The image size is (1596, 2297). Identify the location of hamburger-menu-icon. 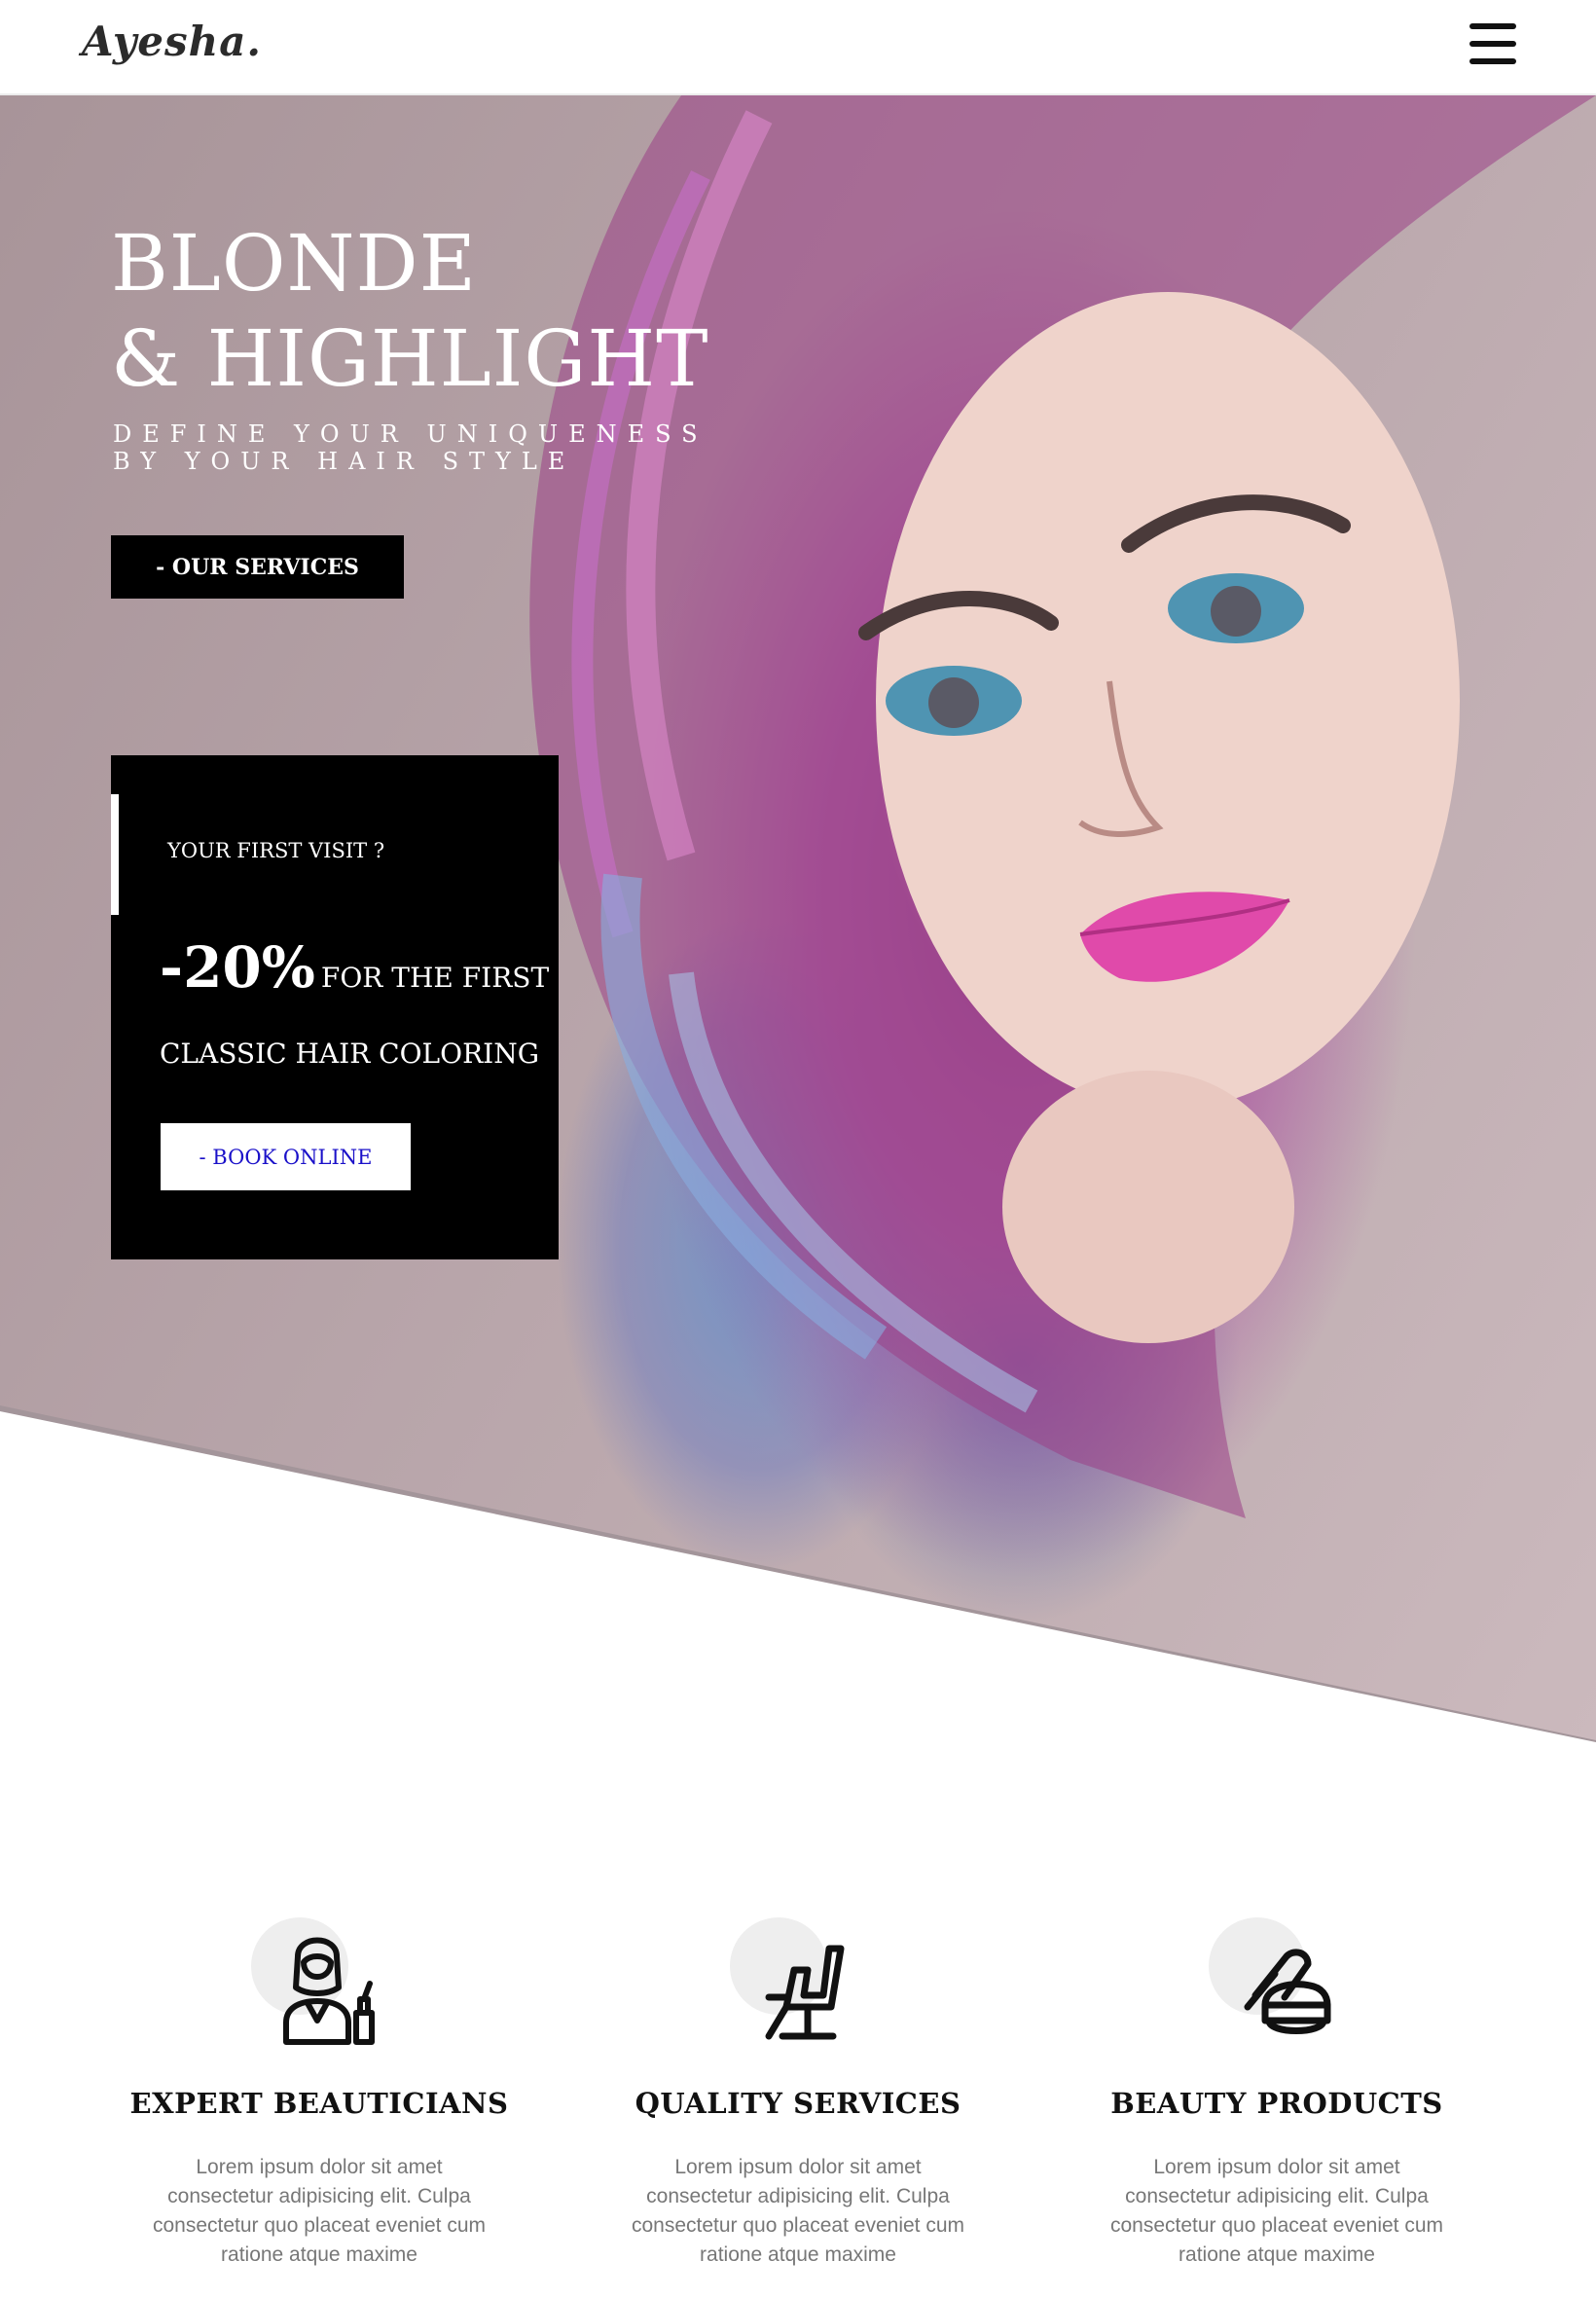
(1492, 44).